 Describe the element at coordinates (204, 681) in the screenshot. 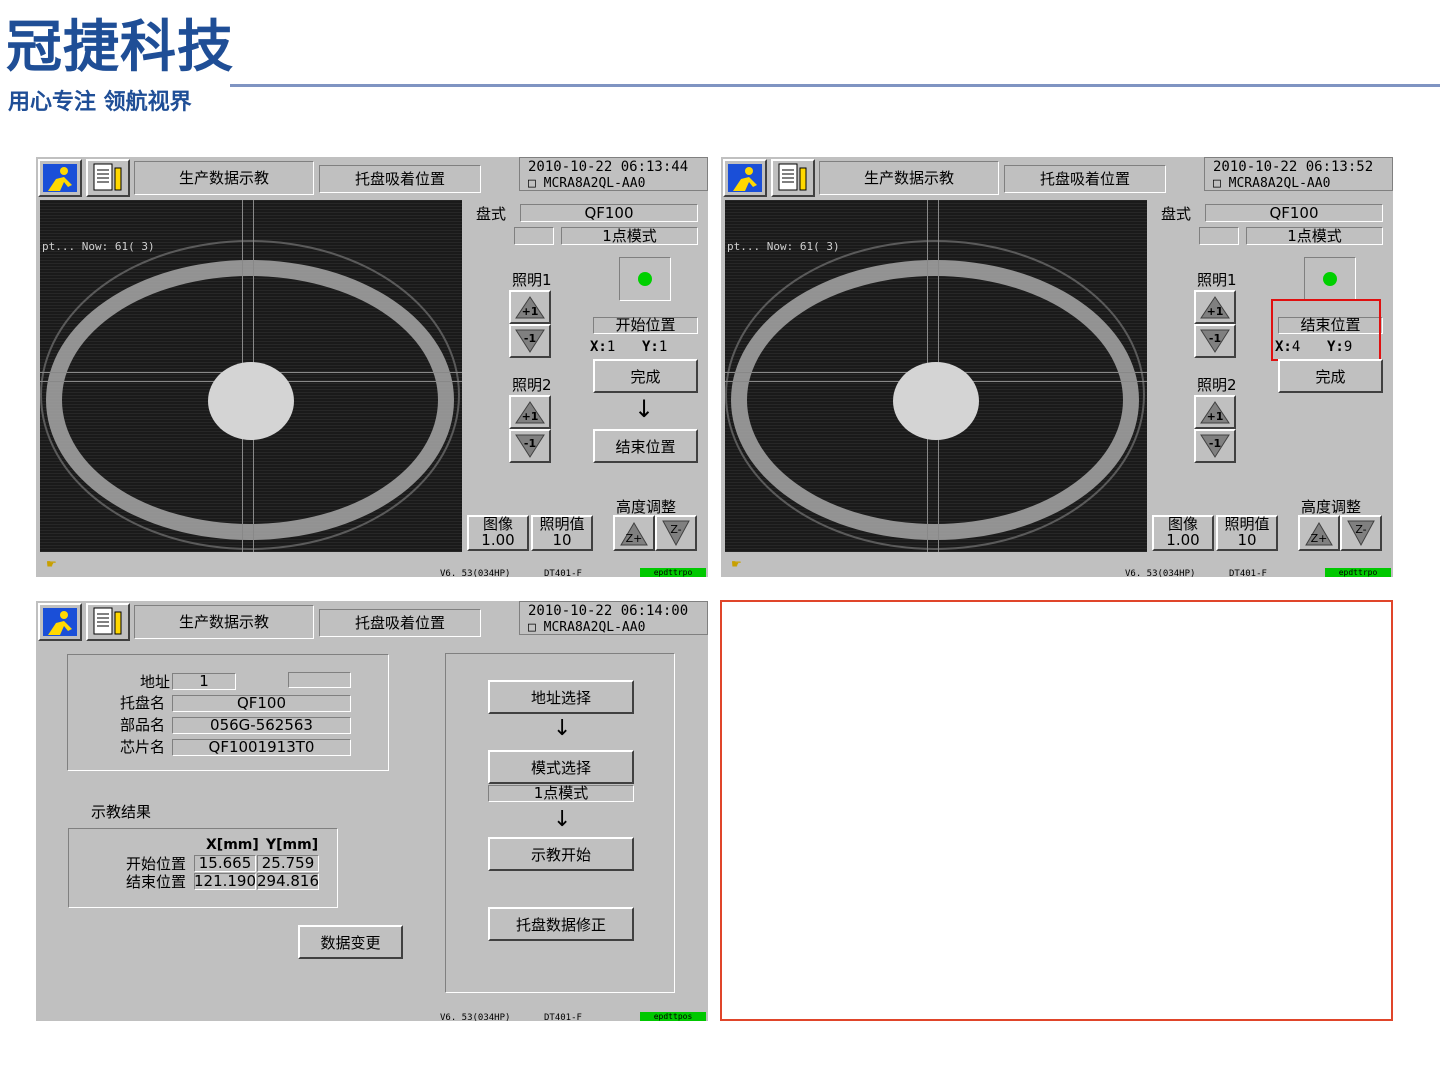

I see `address-value: 1` at that location.